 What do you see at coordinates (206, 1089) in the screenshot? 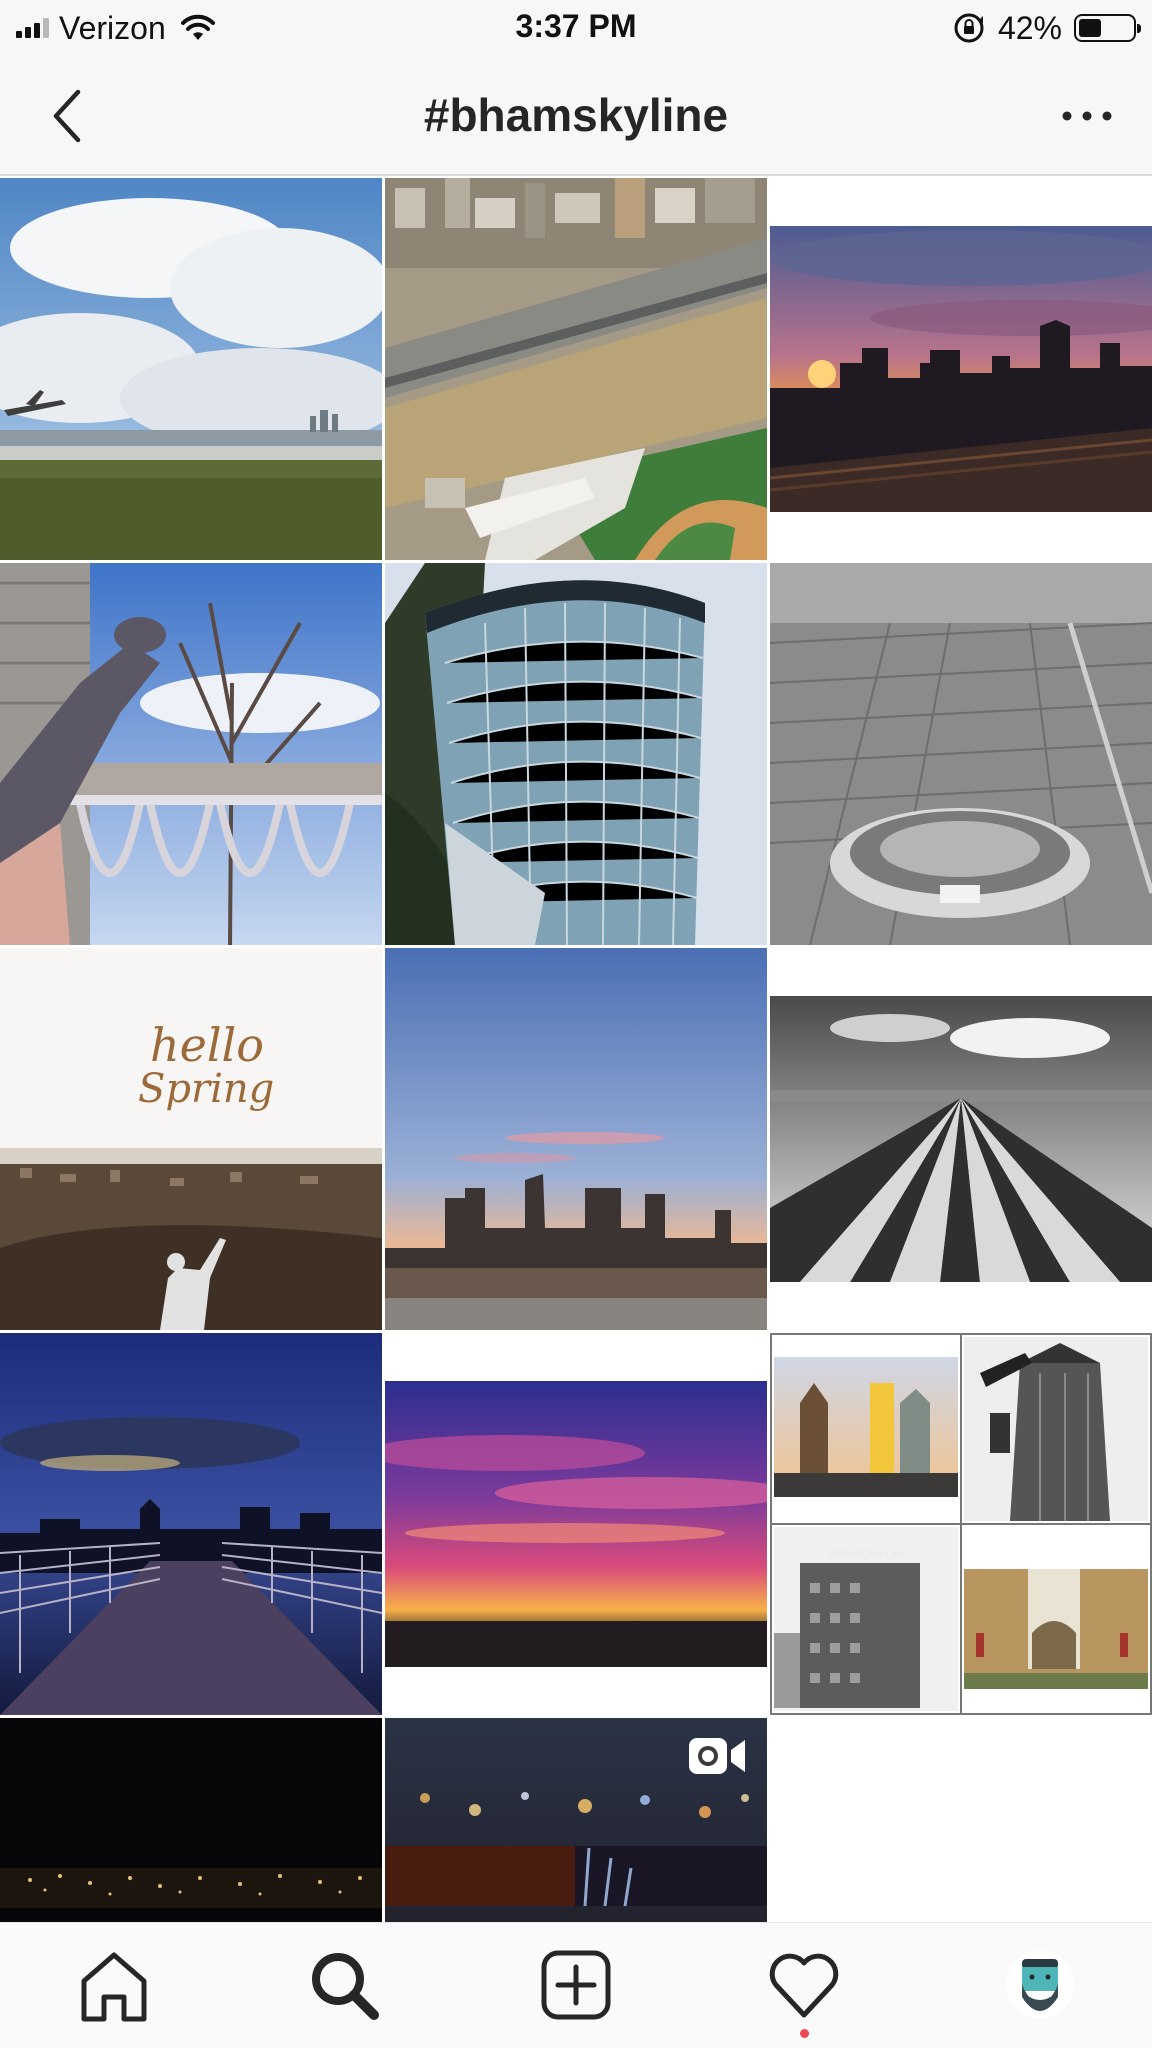
I see `overlay-spring-text: Spring` at bounding box center [206, 1089].